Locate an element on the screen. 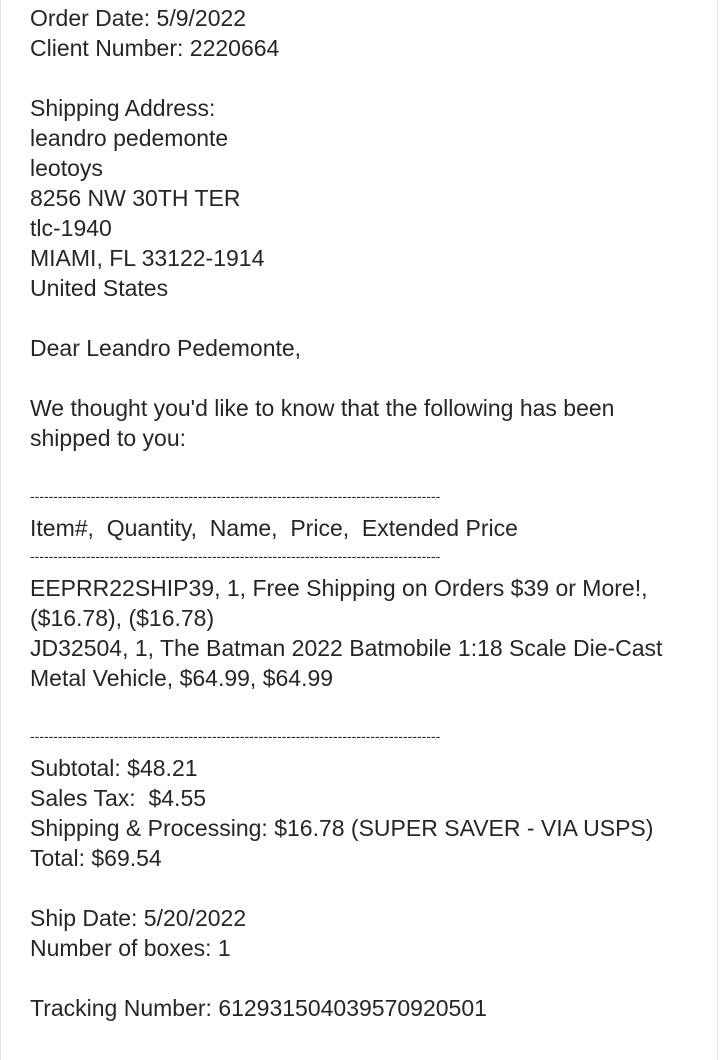 The image size is (720, 1060). country: United States is located at coordinates (99, 288).